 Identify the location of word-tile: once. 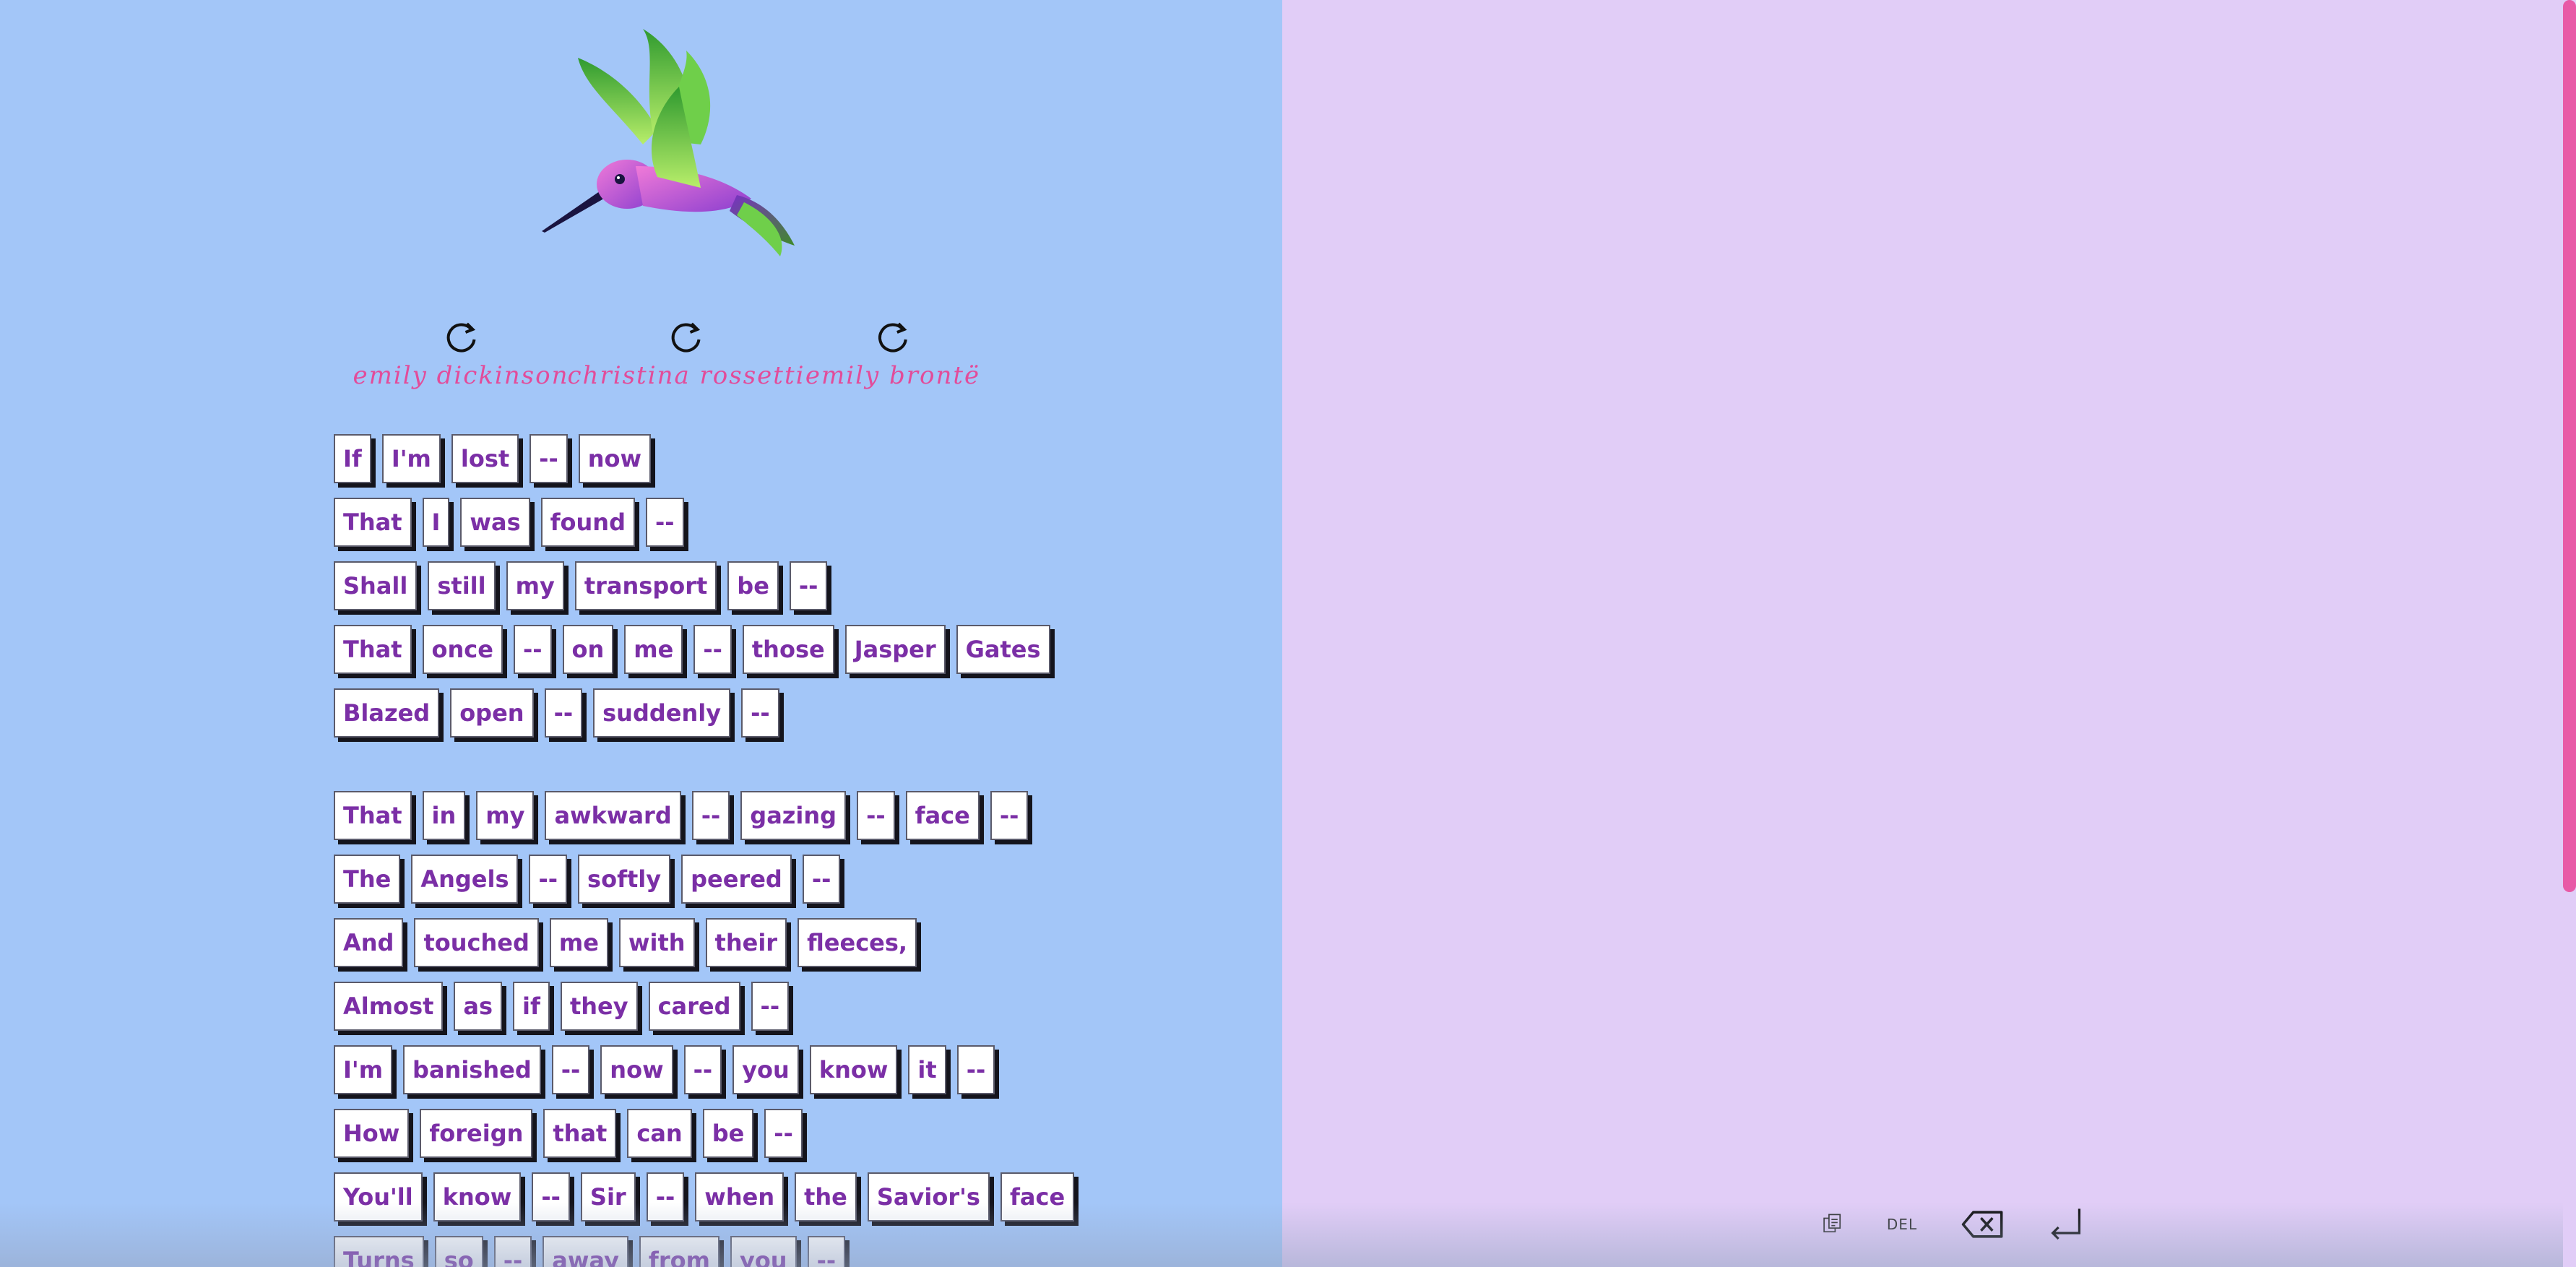
(463, 649).